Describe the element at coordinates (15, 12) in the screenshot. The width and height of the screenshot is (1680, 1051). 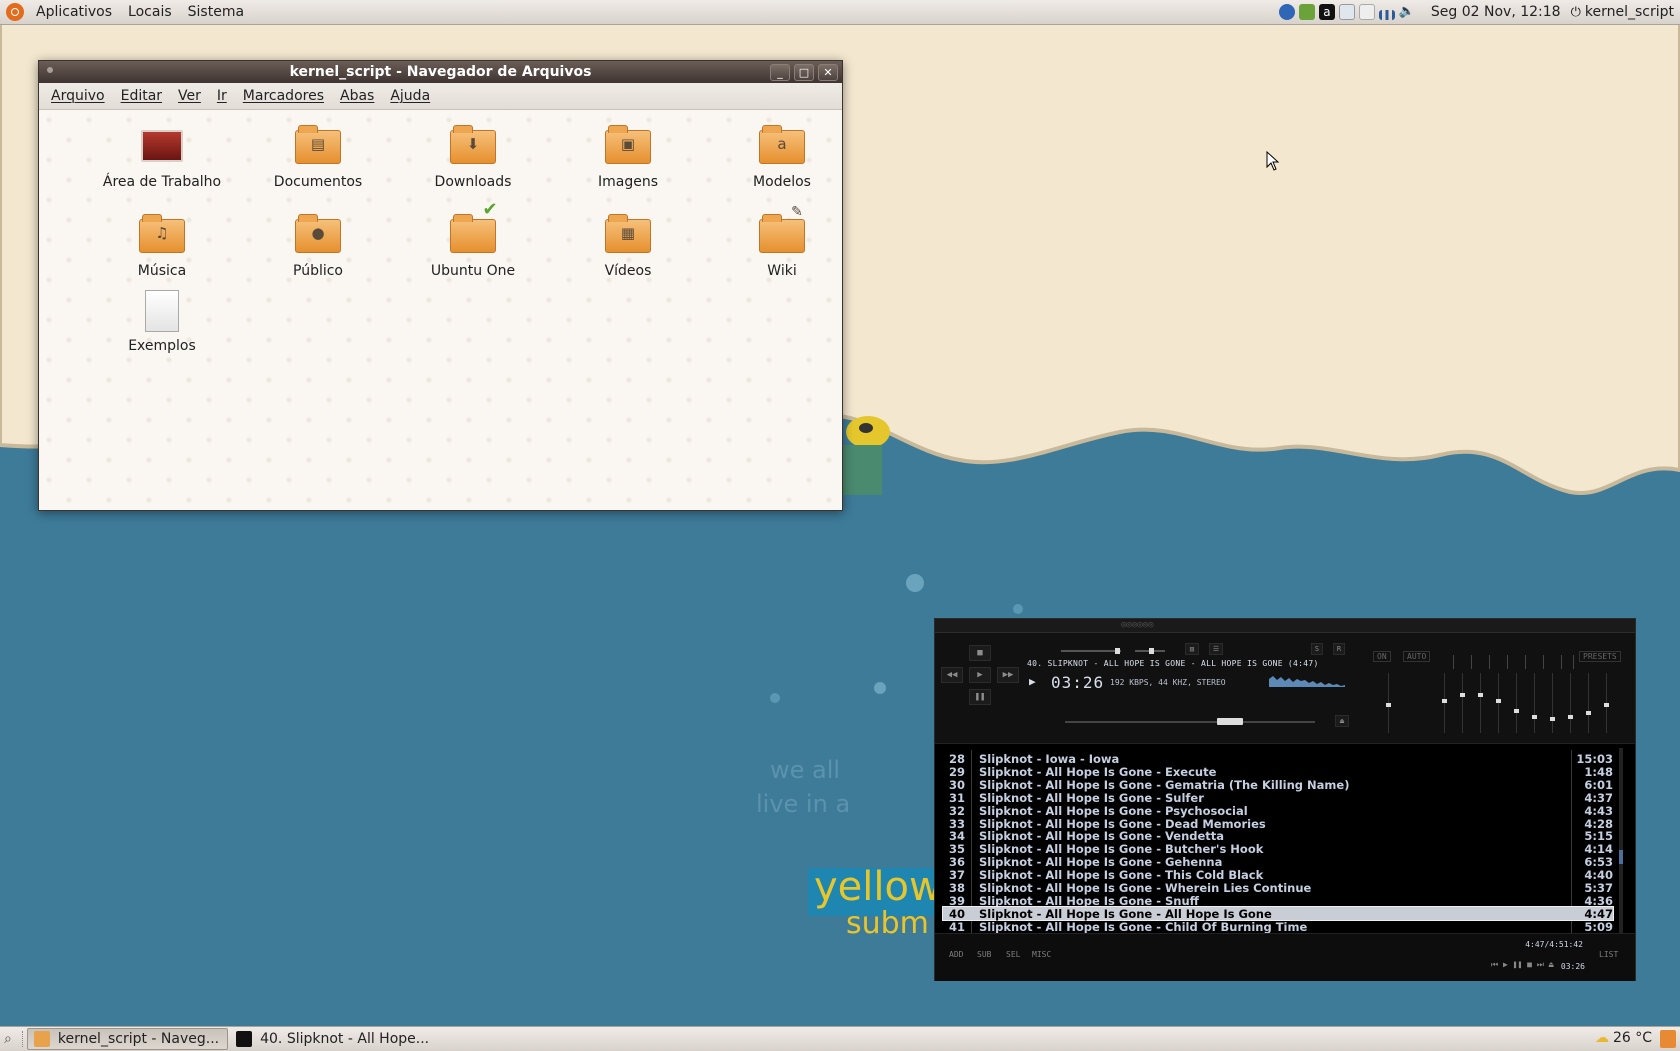
I see `ubuntu-logo-icon` at that location.